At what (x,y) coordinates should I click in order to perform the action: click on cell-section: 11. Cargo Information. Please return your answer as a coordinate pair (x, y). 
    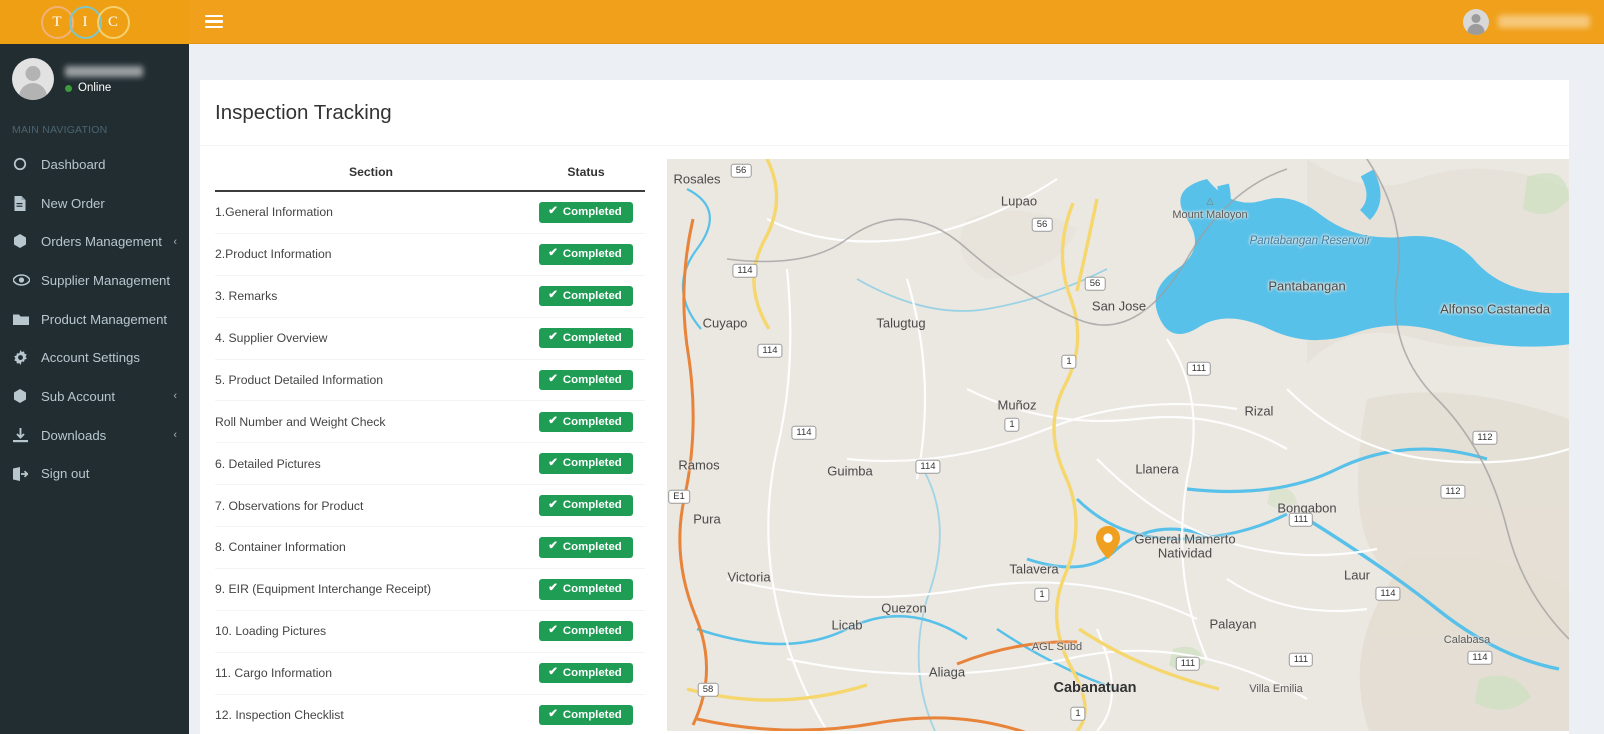
    Looking at the image, I should click on (371, 673).